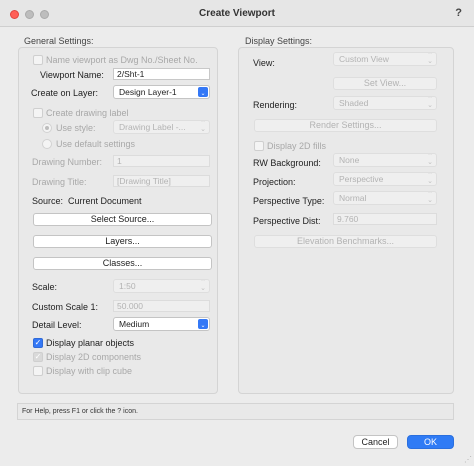 This screenshot has width=474, height=466. Describe the element at coordinates (458, 13) in the screenshot. I see `help-icon: ?` at that location.